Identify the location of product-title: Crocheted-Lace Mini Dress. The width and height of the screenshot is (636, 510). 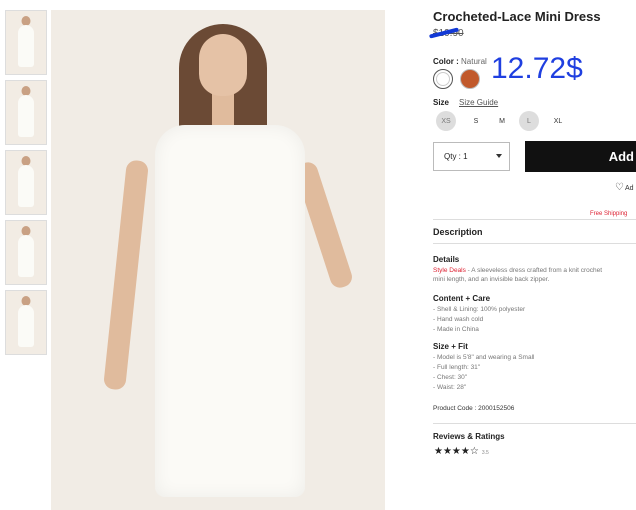
(517, 16).